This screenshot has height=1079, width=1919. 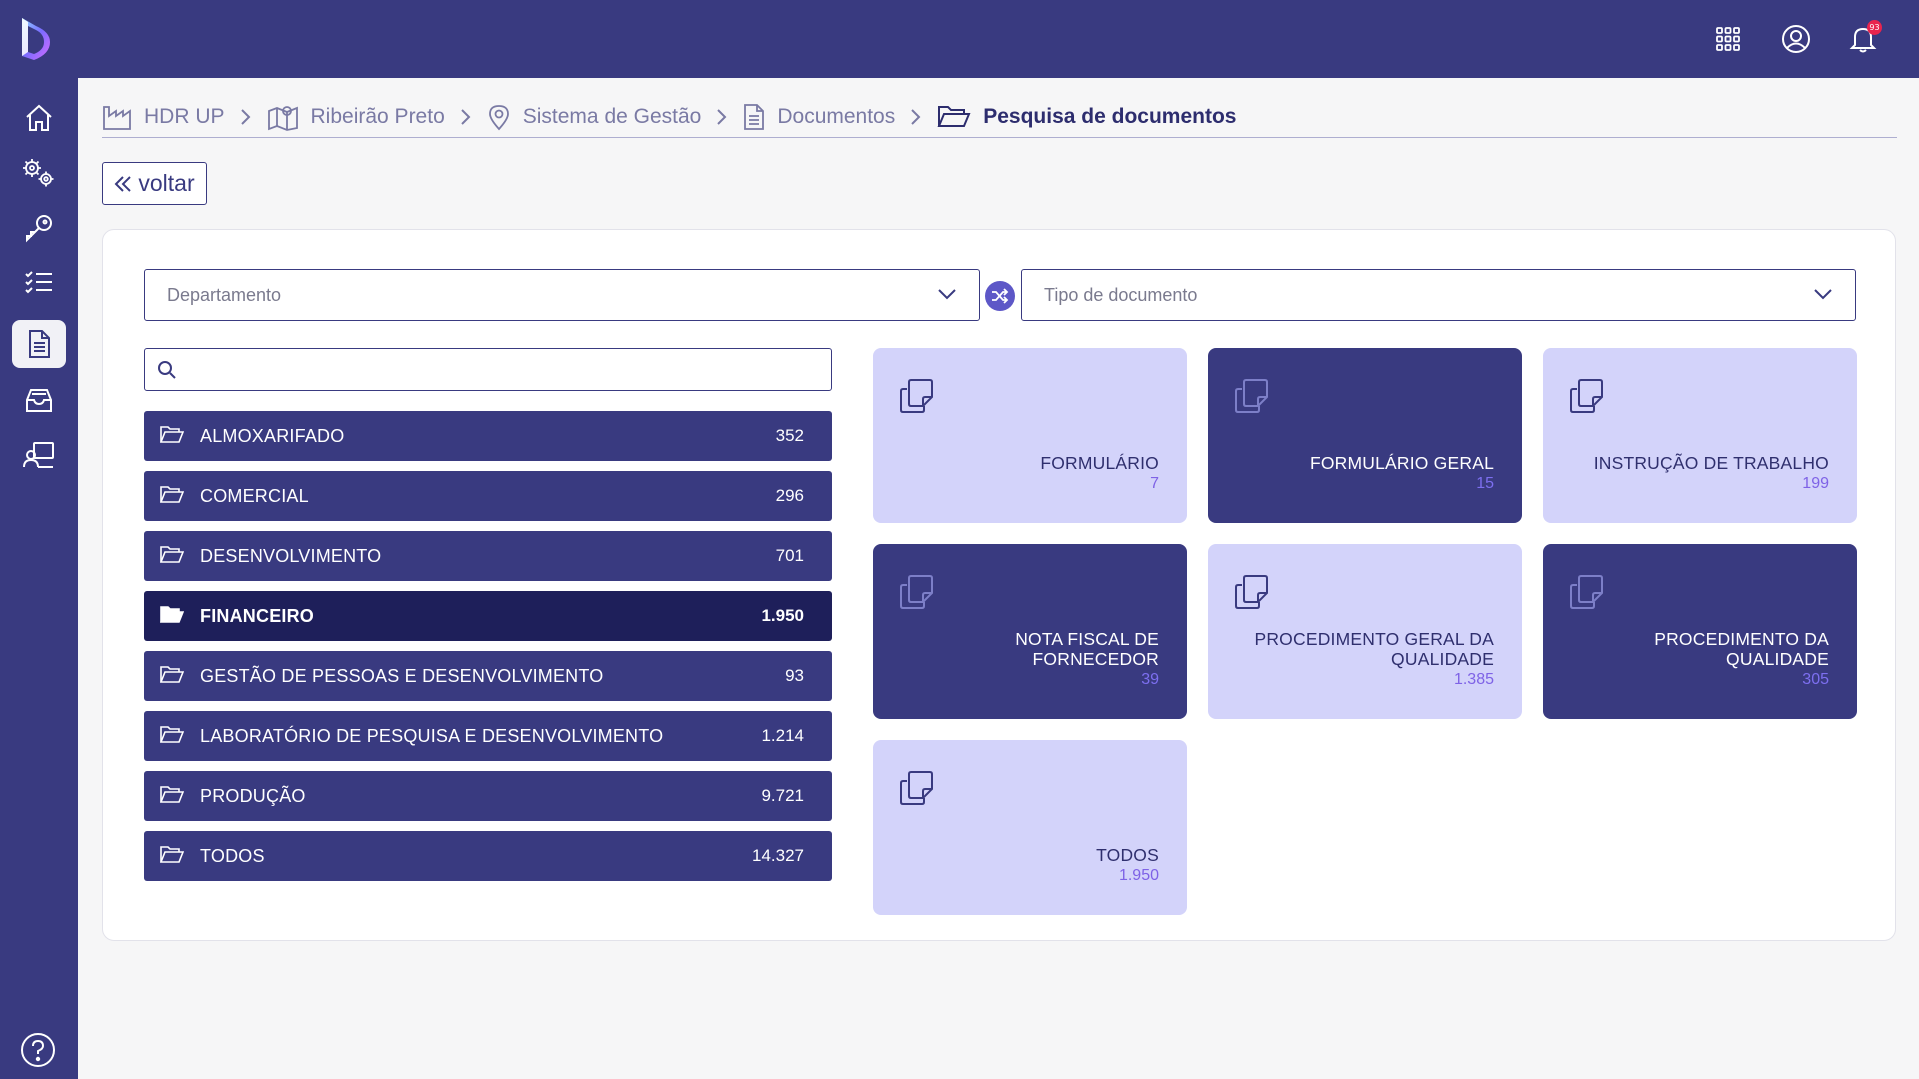 What do you see at coordinates (39, 455) in the screenshot?
I see `sidebar-item-users` at bounding box center [39, 455].